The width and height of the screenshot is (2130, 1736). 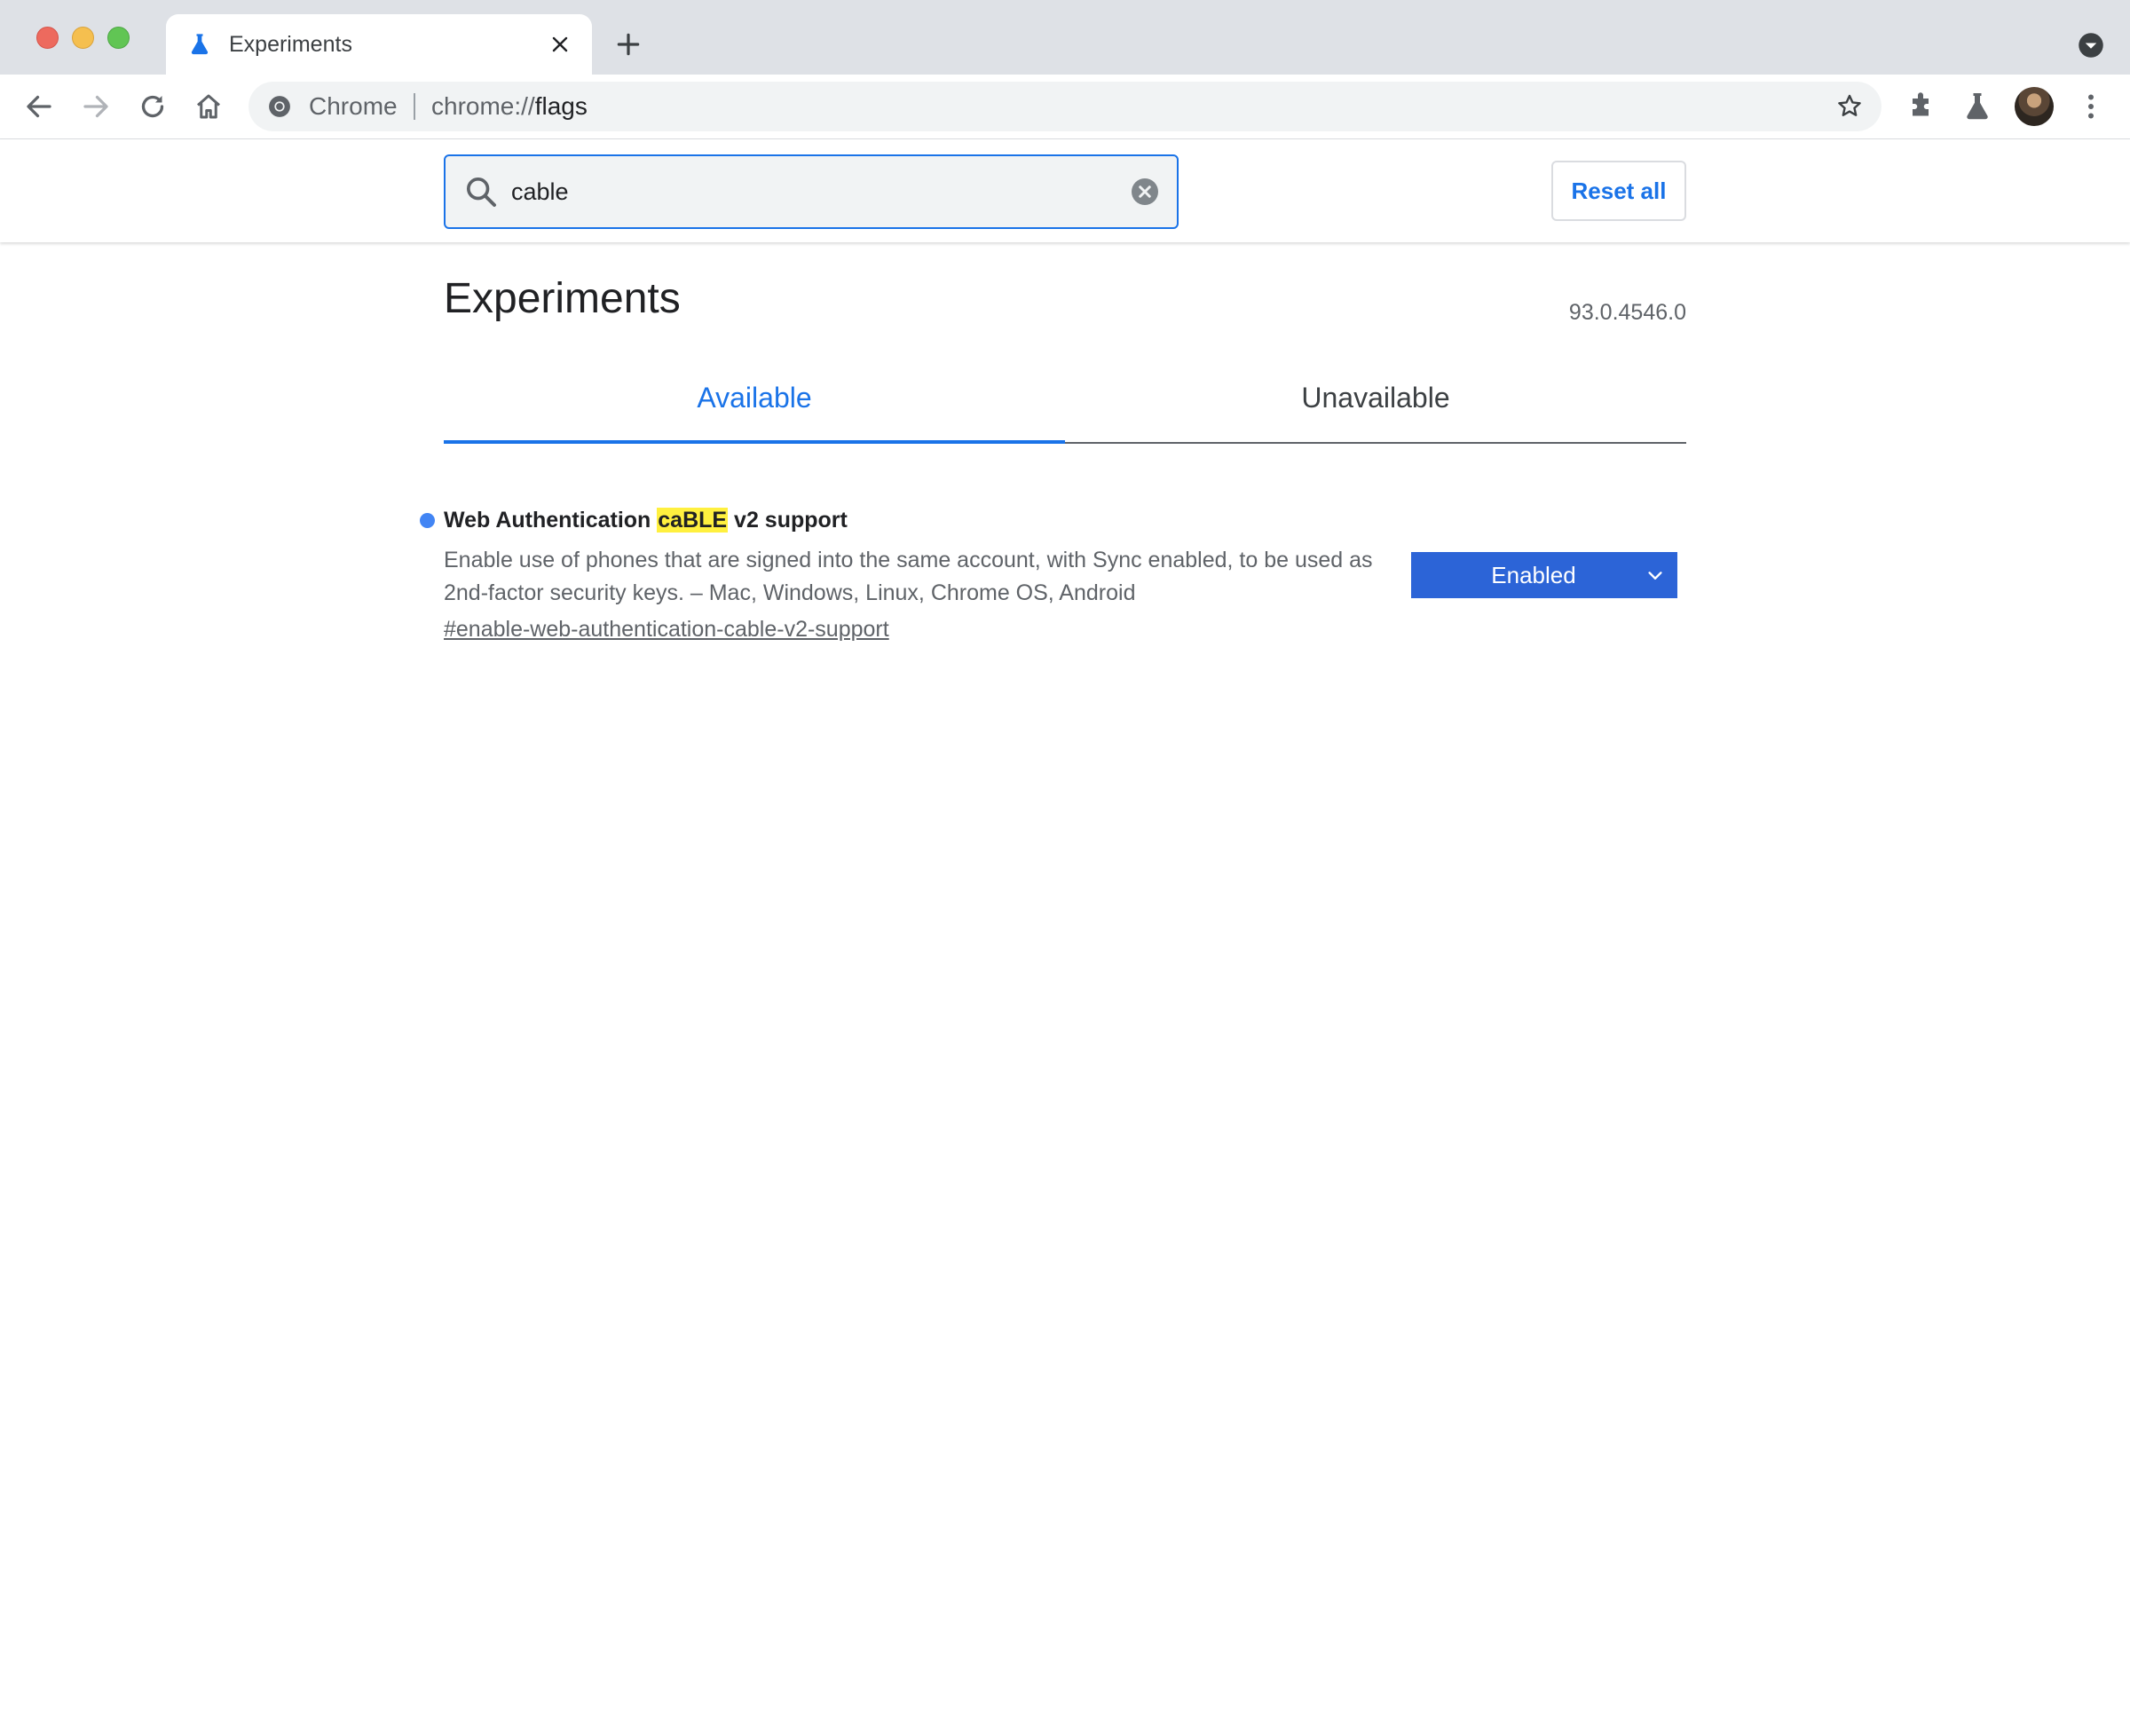 I want to click on experiments-tabs: Available Unavailable, so click(x=1065, y=408).